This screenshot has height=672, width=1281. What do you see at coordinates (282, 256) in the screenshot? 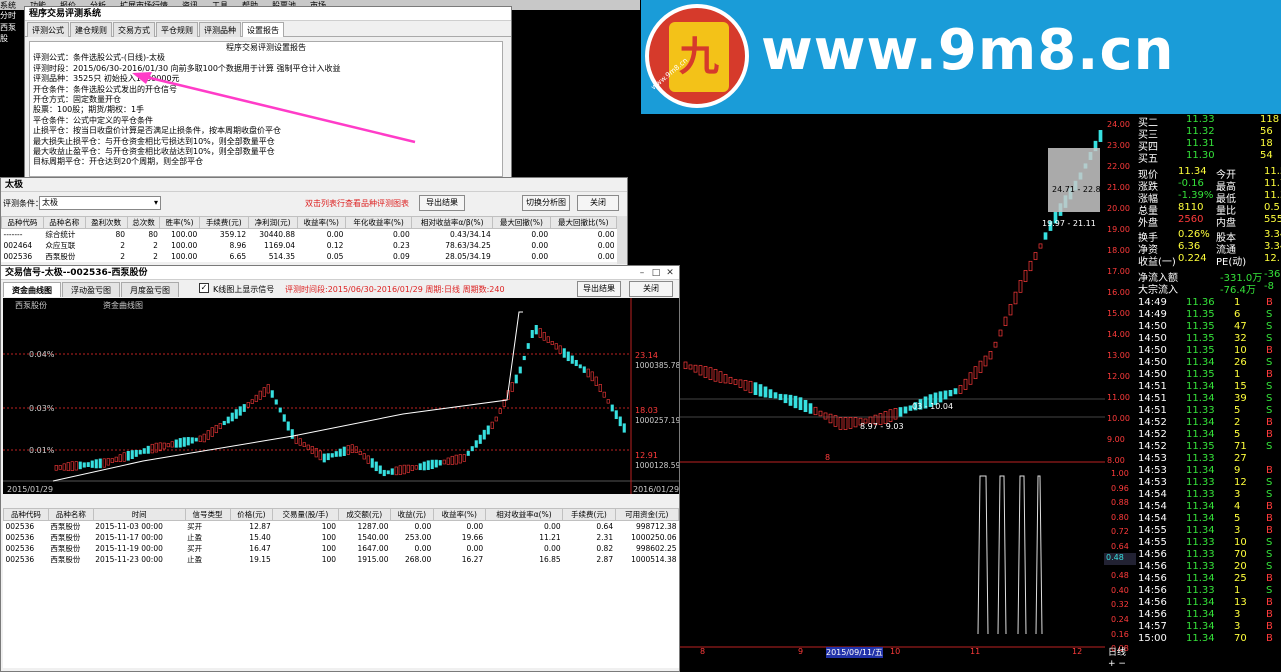
I see `taiji-cell: 514.35` at bounding box center [282, 256].